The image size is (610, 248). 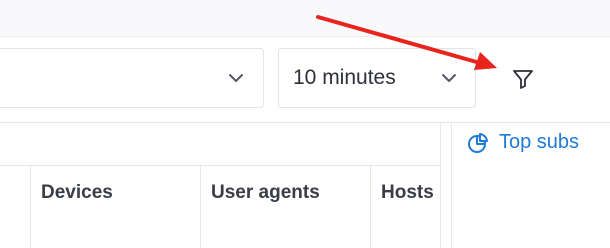 I want to click on time-range-value: 10 minutes, so click(x=344, y=77).